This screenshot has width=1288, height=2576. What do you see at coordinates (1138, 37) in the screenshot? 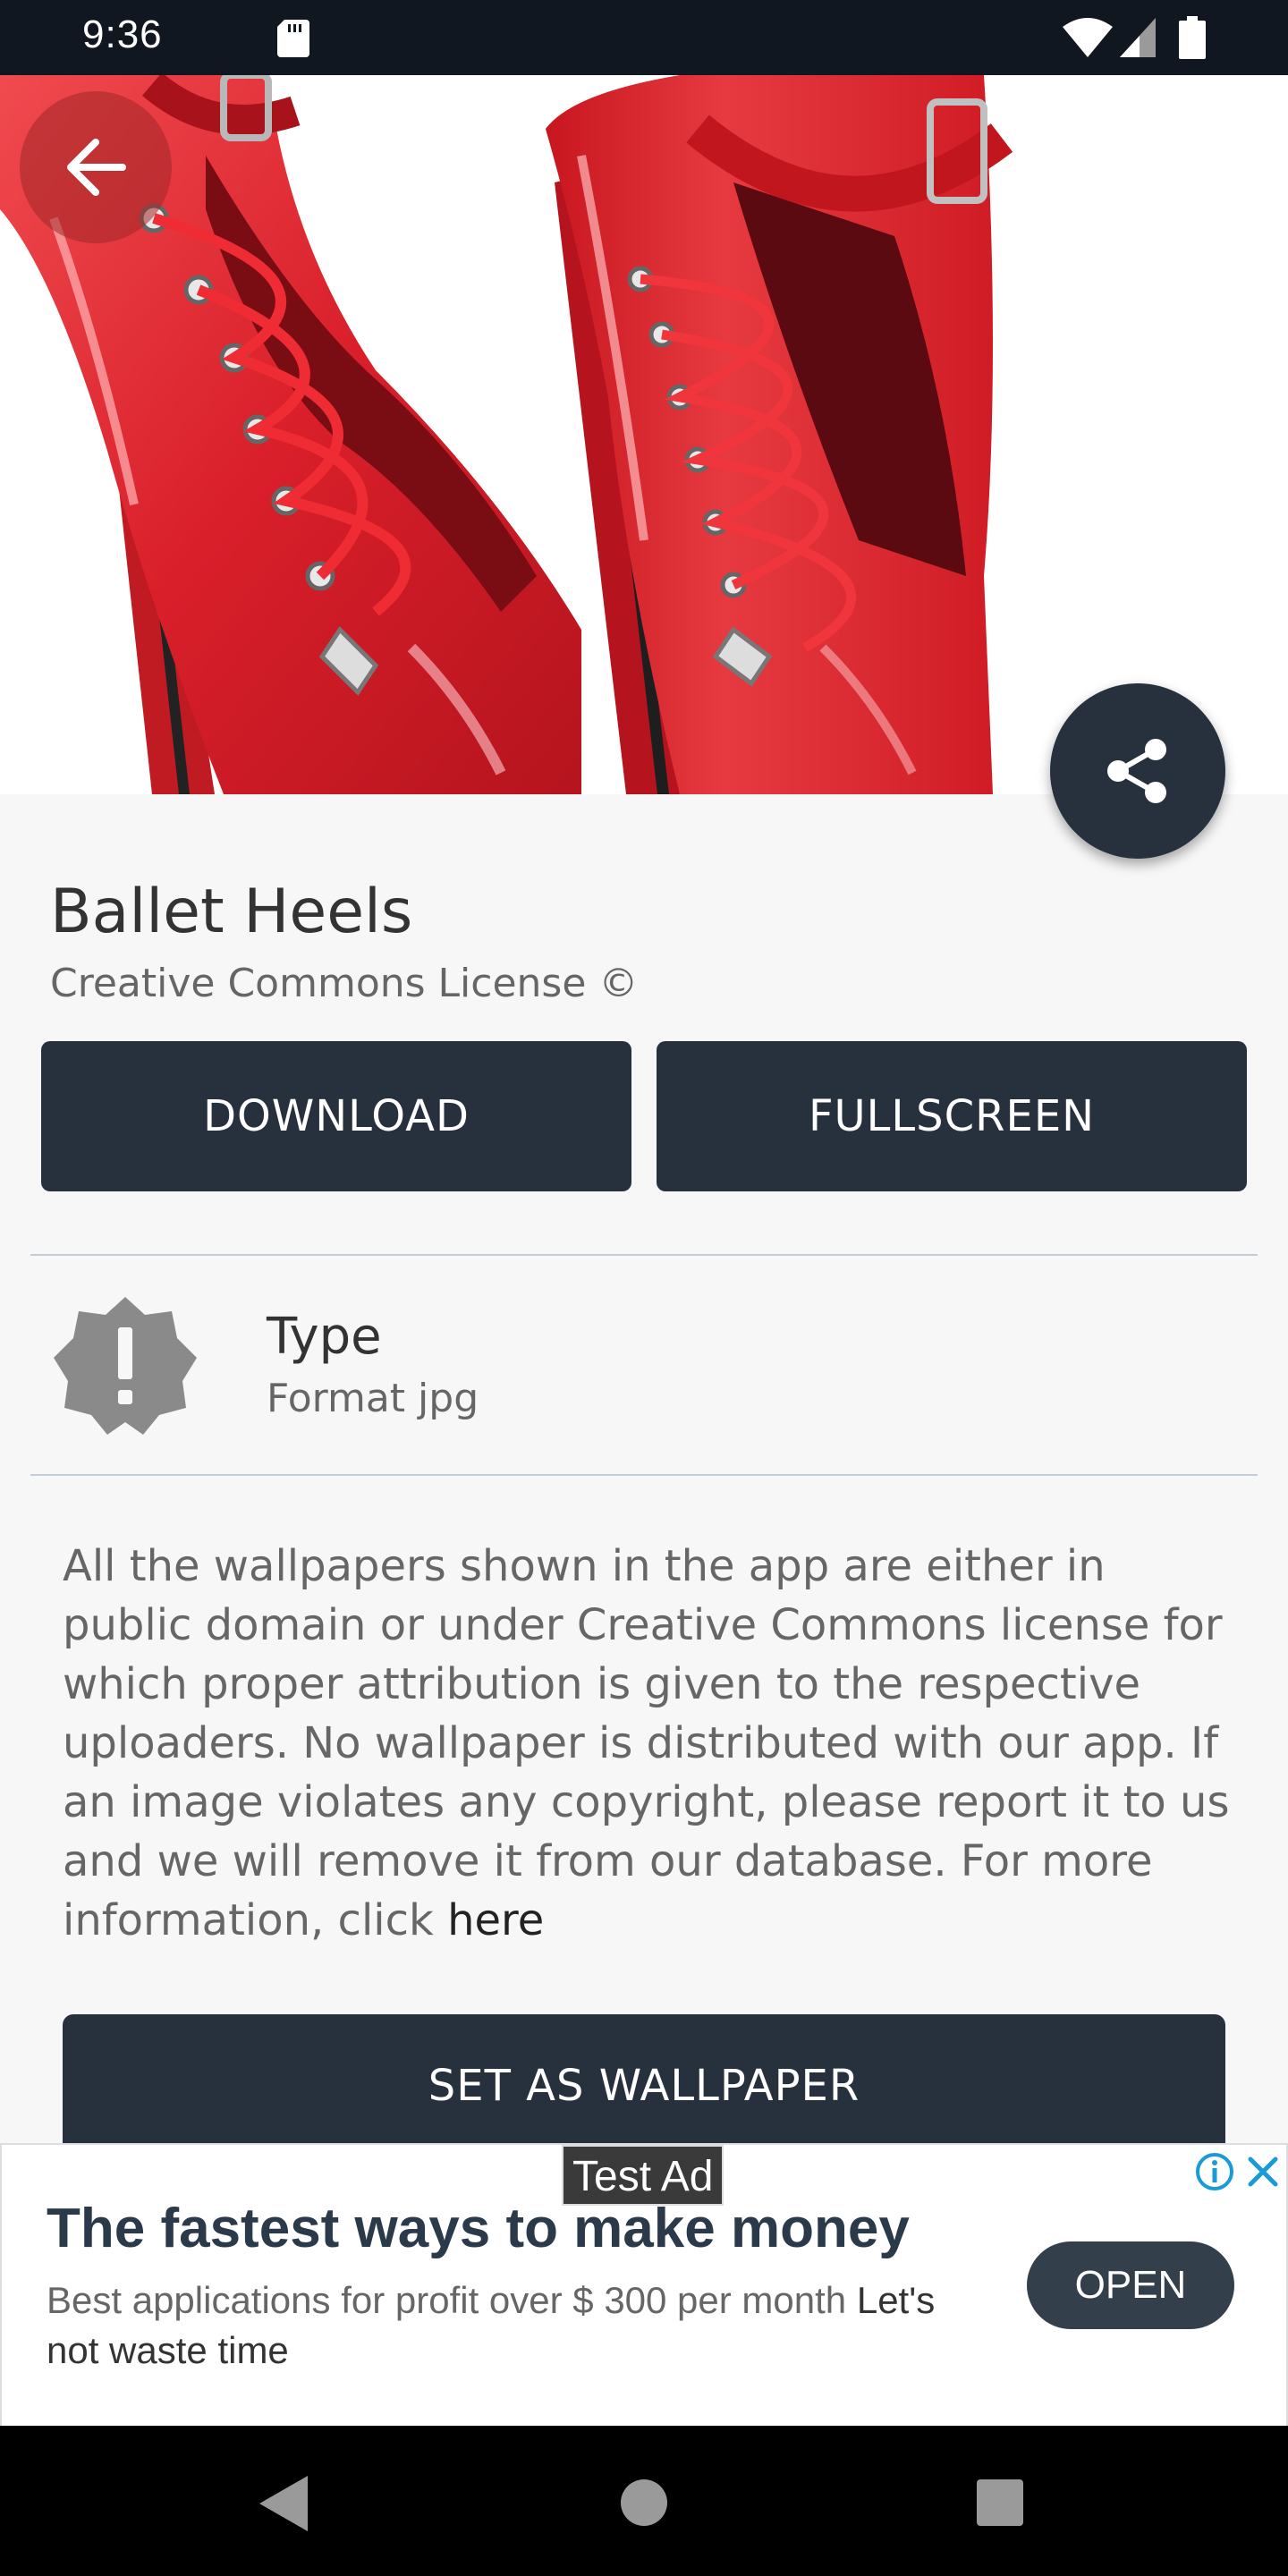
I see `signal-icon` at bounding box center [1138, 37].